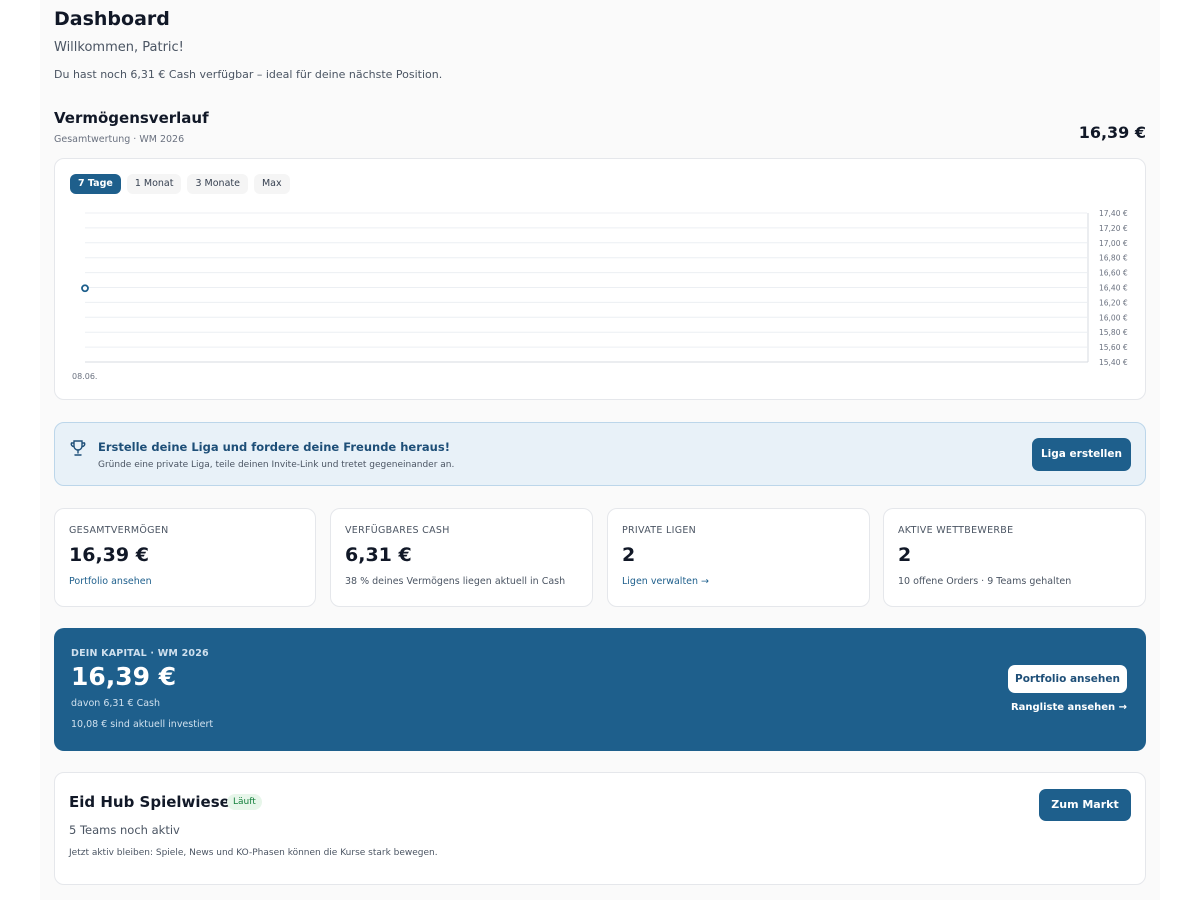 This screenshot has height=900, width=1200. I want to click on portfolio-button: Portfolio ansehen, so click(1067, 679).